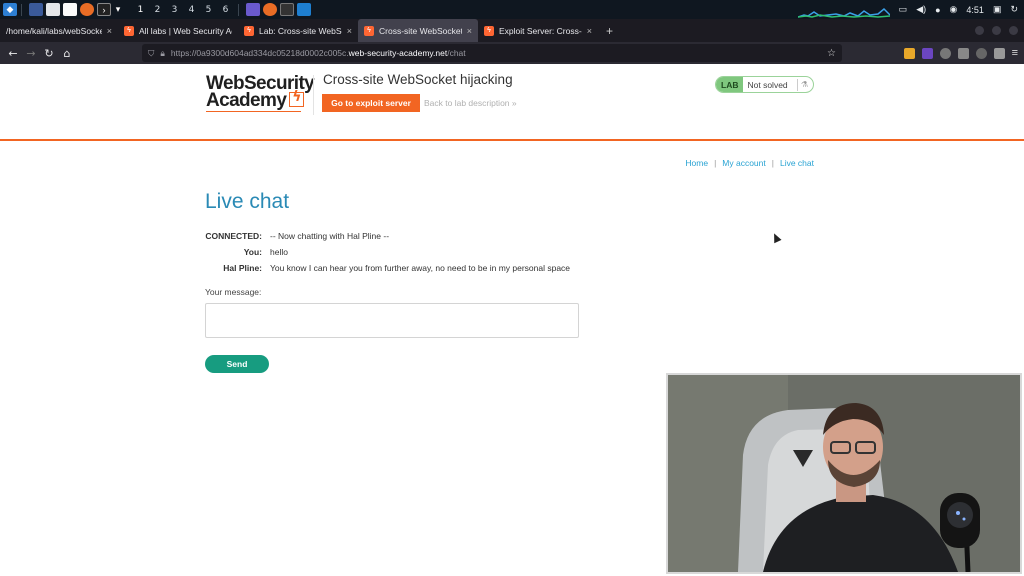 The width and height of the screenshot is (1024, 576). Describe the element at coordinates (743, 163) in the screenshot. I see `nav-my-account-link: My account` at that location.